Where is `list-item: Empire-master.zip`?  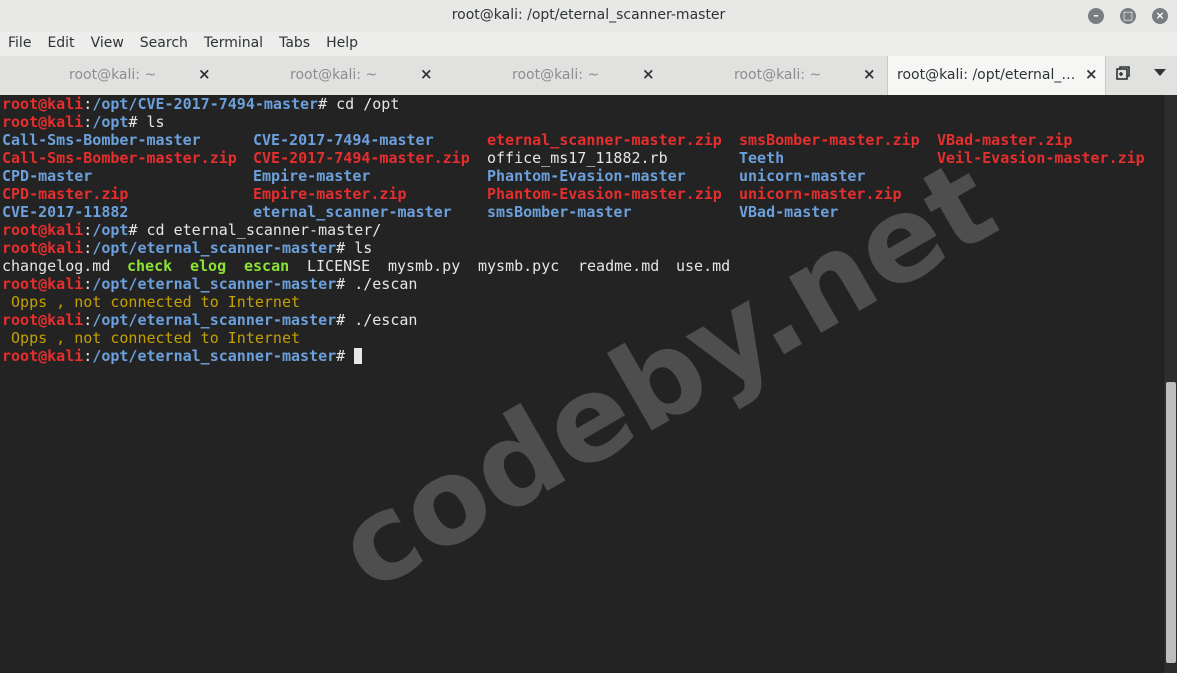
list-item: Empire-master.zip is located at coordinates (330, 194).